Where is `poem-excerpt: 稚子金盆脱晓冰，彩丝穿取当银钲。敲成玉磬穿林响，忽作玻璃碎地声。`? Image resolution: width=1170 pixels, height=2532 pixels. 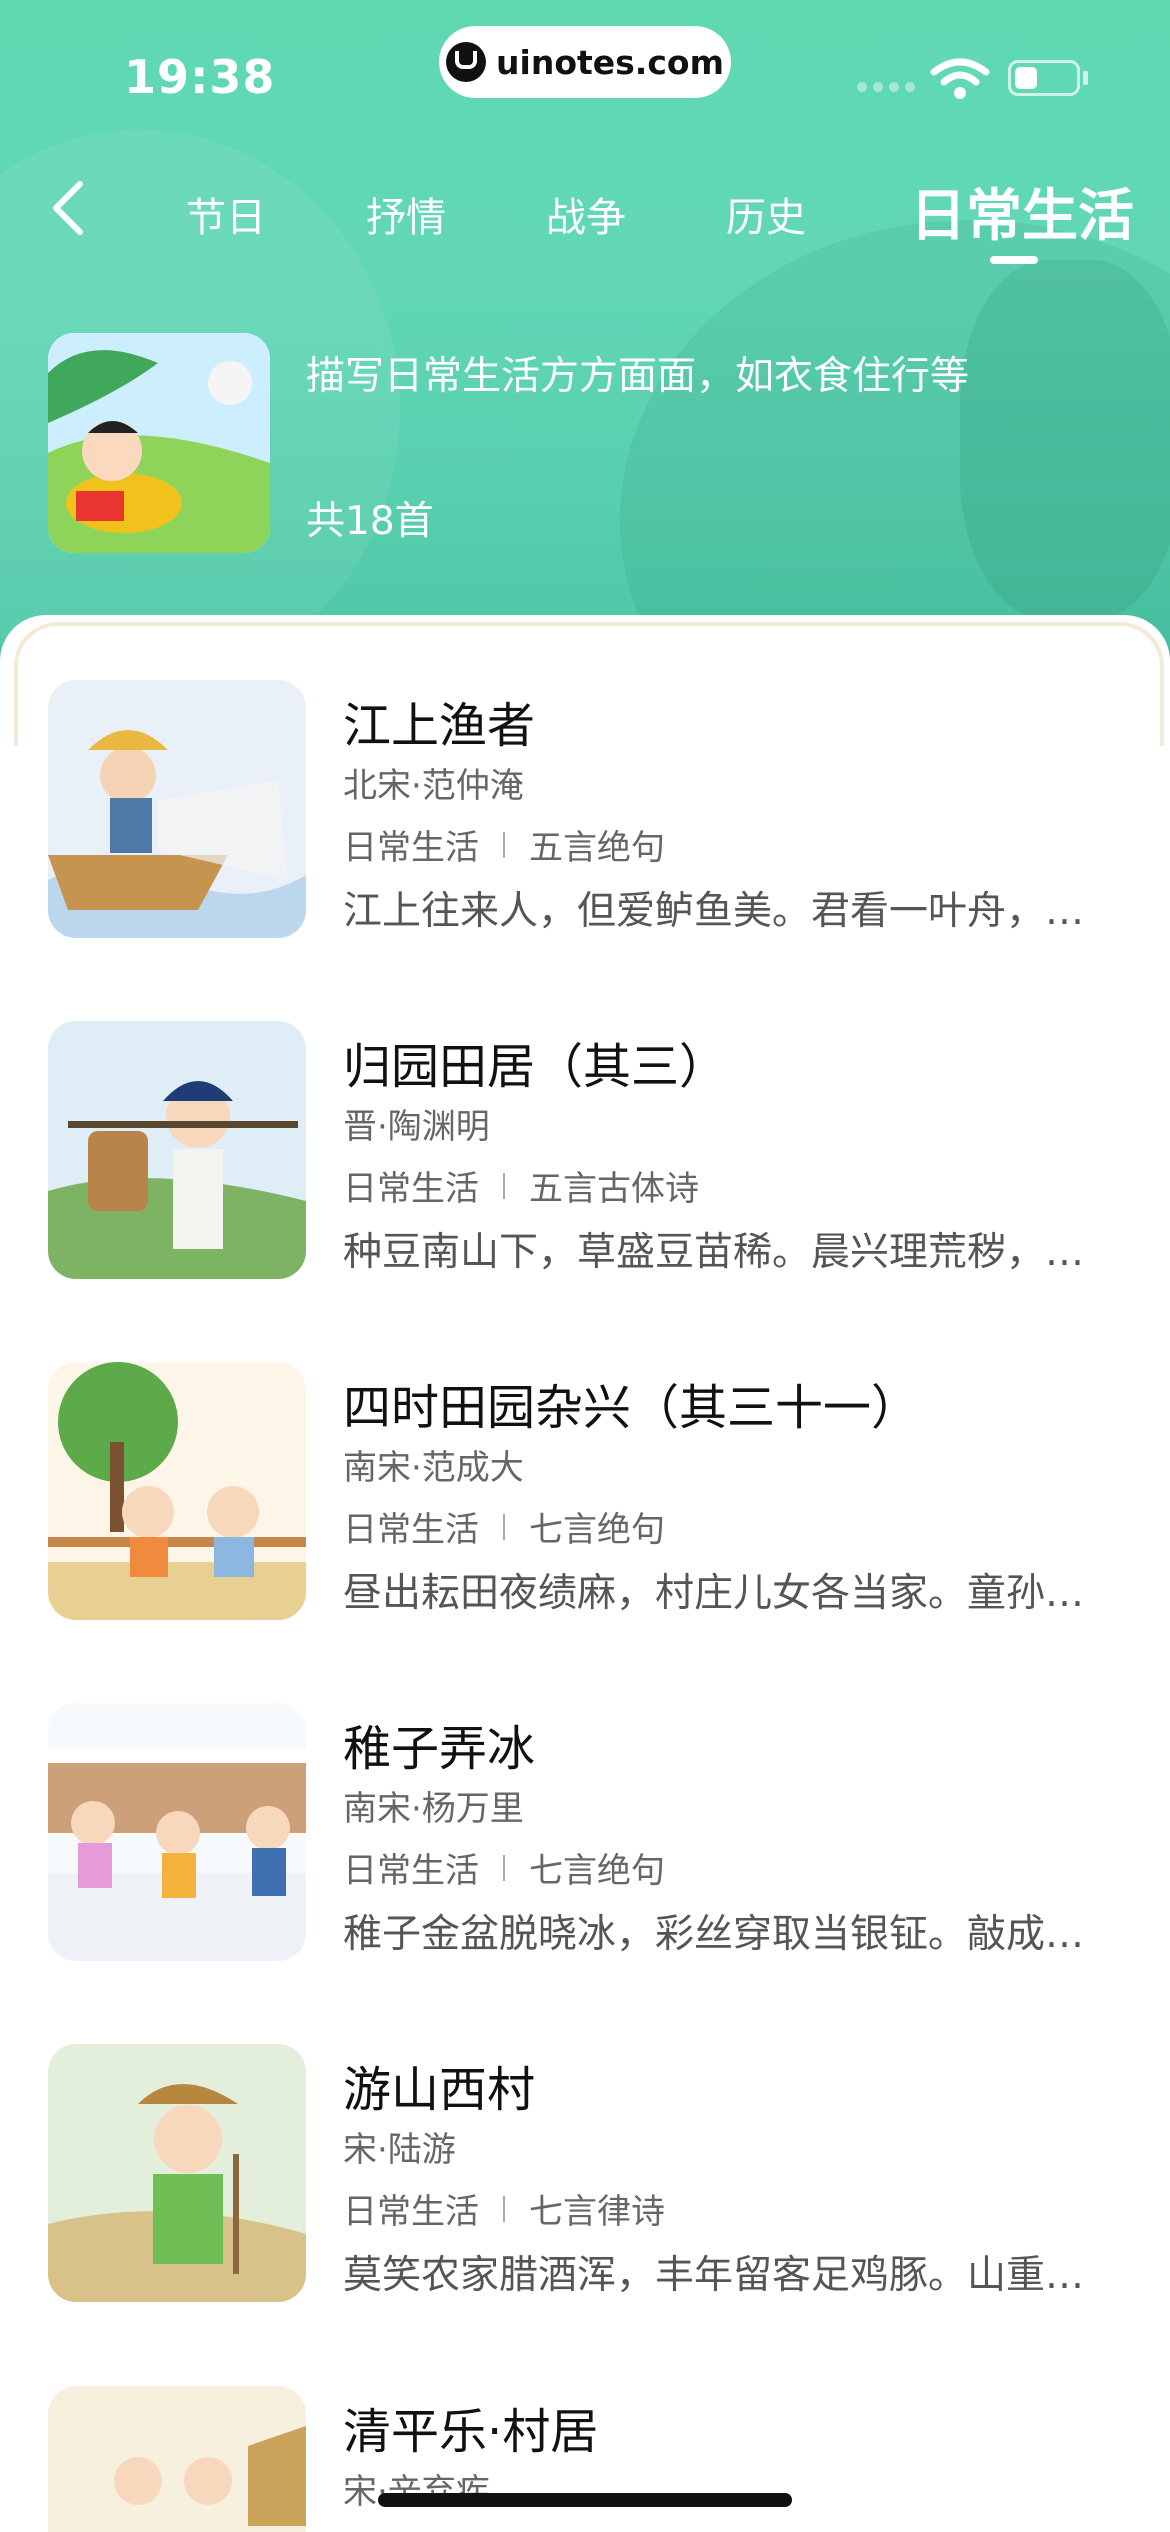 poem-excerpt: 稚子金盆脱晓冰，彩丝穿取当银钲。敲成玉磬穿林响，忽作玻璃碎地声。 is located at coordinates (723, 1934).